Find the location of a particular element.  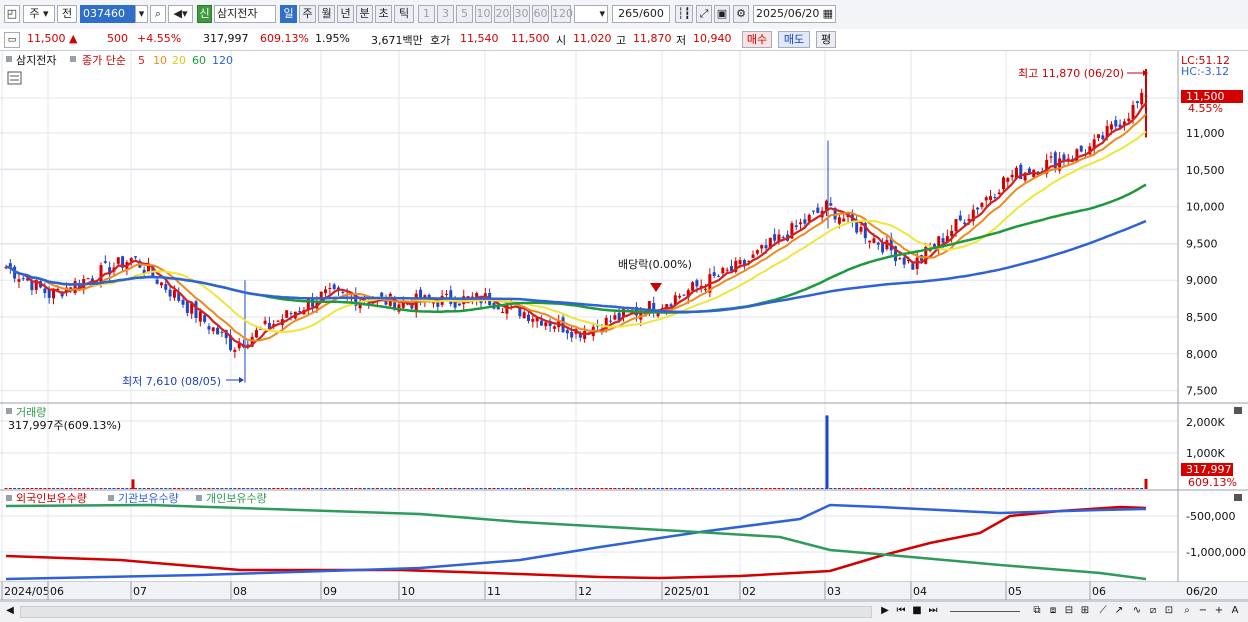

period-month: 월 is located at coordinates (326, 14).